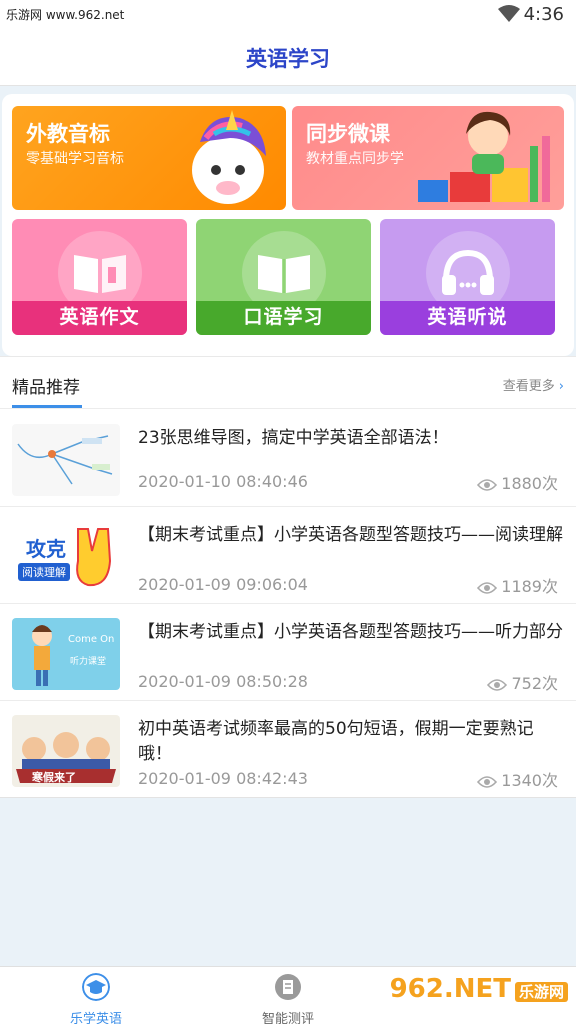 The height and width of the screenshot is (1024, 576). I want to click on banner-title: 同步微课, so click(348, 134).